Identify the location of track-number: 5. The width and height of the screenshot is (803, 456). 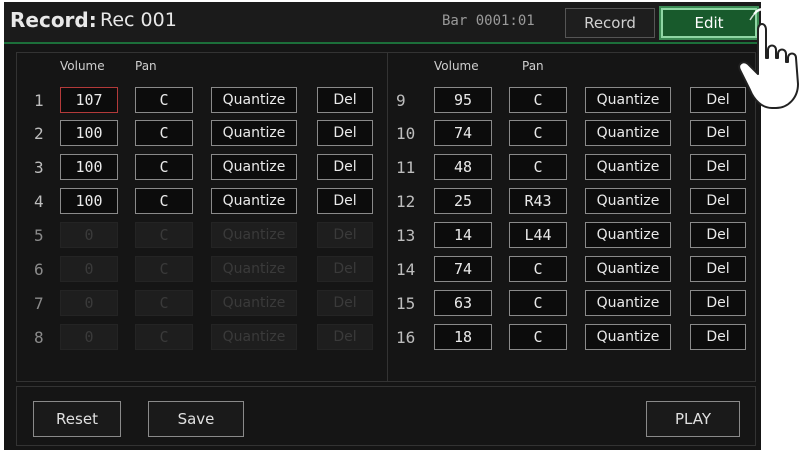
(39, 235).